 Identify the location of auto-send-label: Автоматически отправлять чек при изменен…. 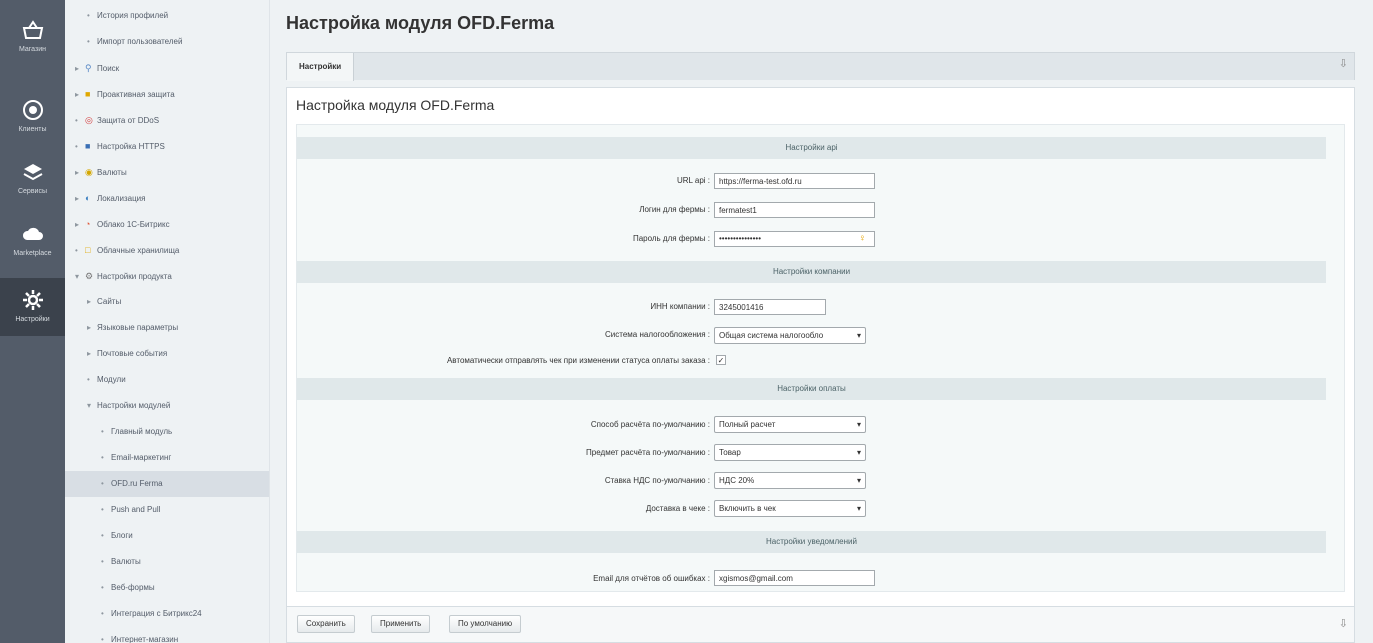
(578, 360).